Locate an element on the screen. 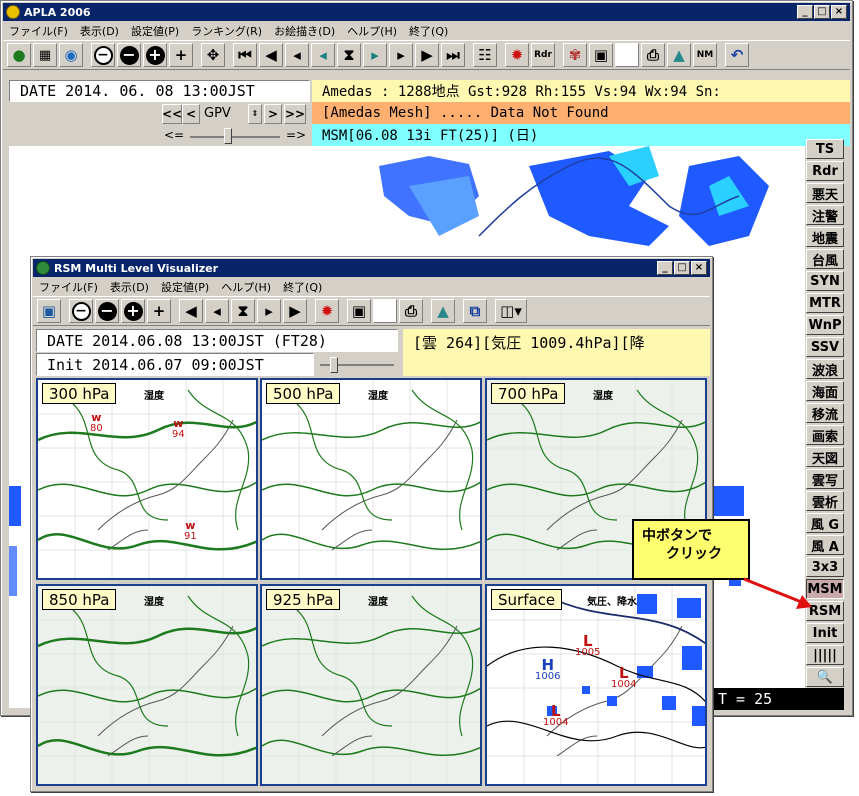 The image size is (859, 796). weather-sun-icon: ✹ is located at coordinates (517, 55).